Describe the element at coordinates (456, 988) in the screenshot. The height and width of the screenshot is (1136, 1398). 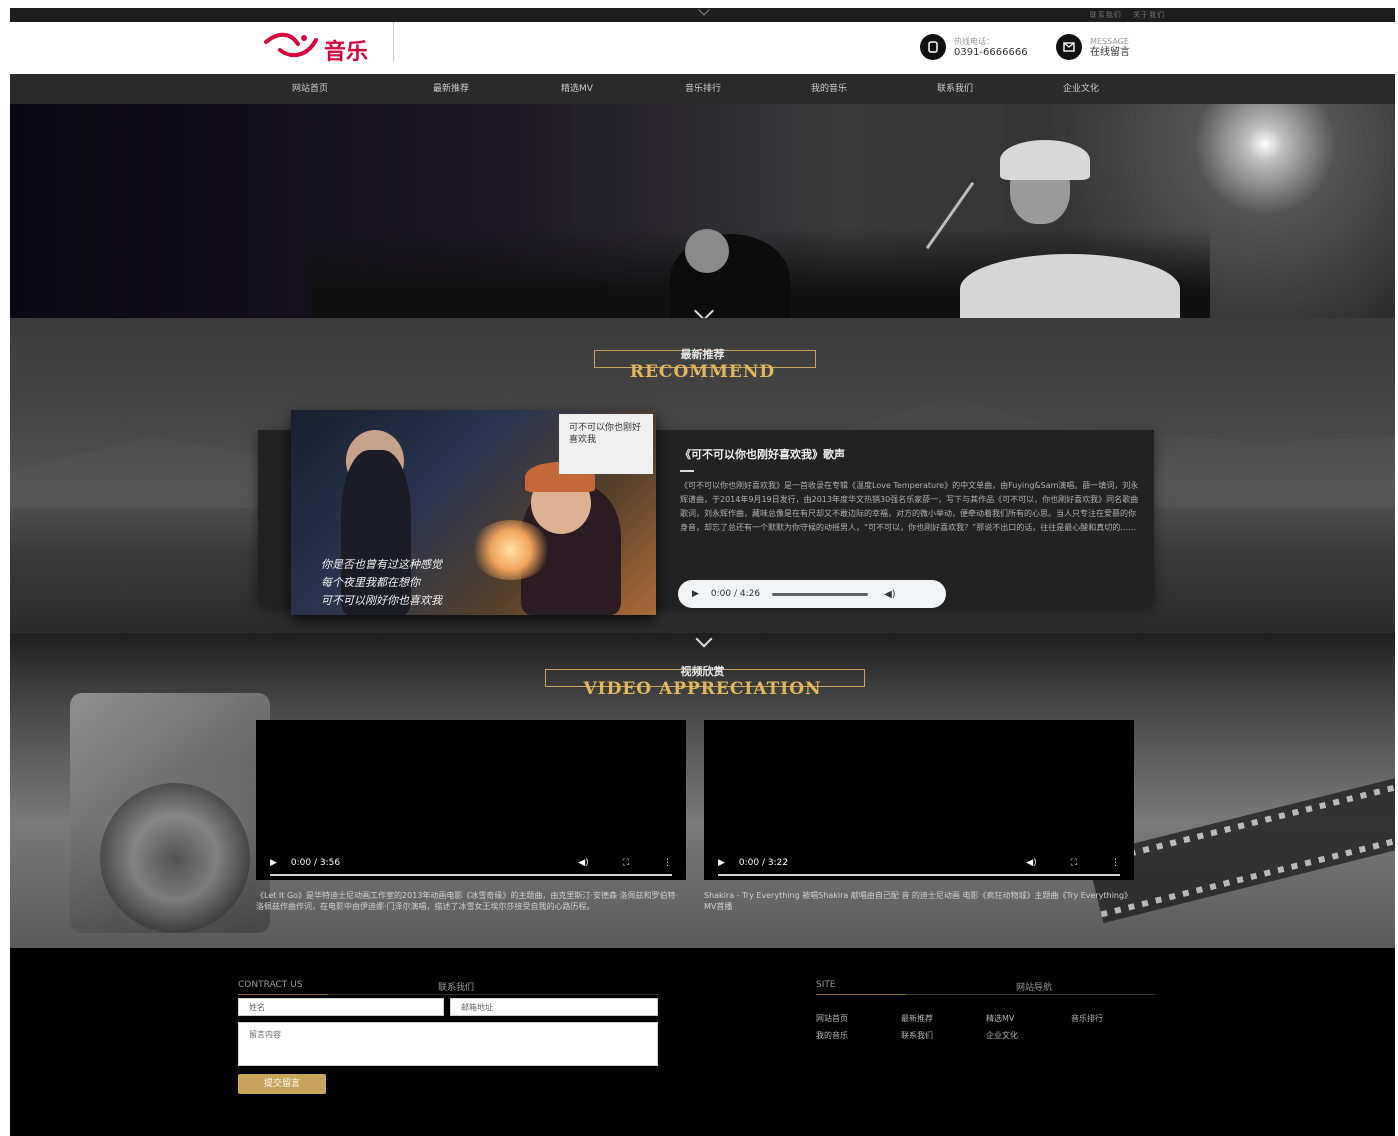
I see `contact-heading-cn: 联系我们` at that location.